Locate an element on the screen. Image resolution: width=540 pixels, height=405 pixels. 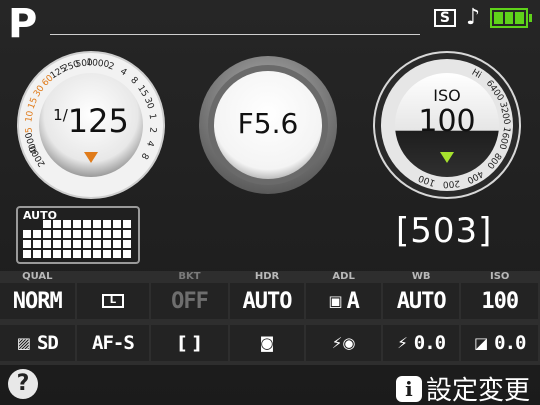
white-balance-header: WB is located at coordinates (421, 276).